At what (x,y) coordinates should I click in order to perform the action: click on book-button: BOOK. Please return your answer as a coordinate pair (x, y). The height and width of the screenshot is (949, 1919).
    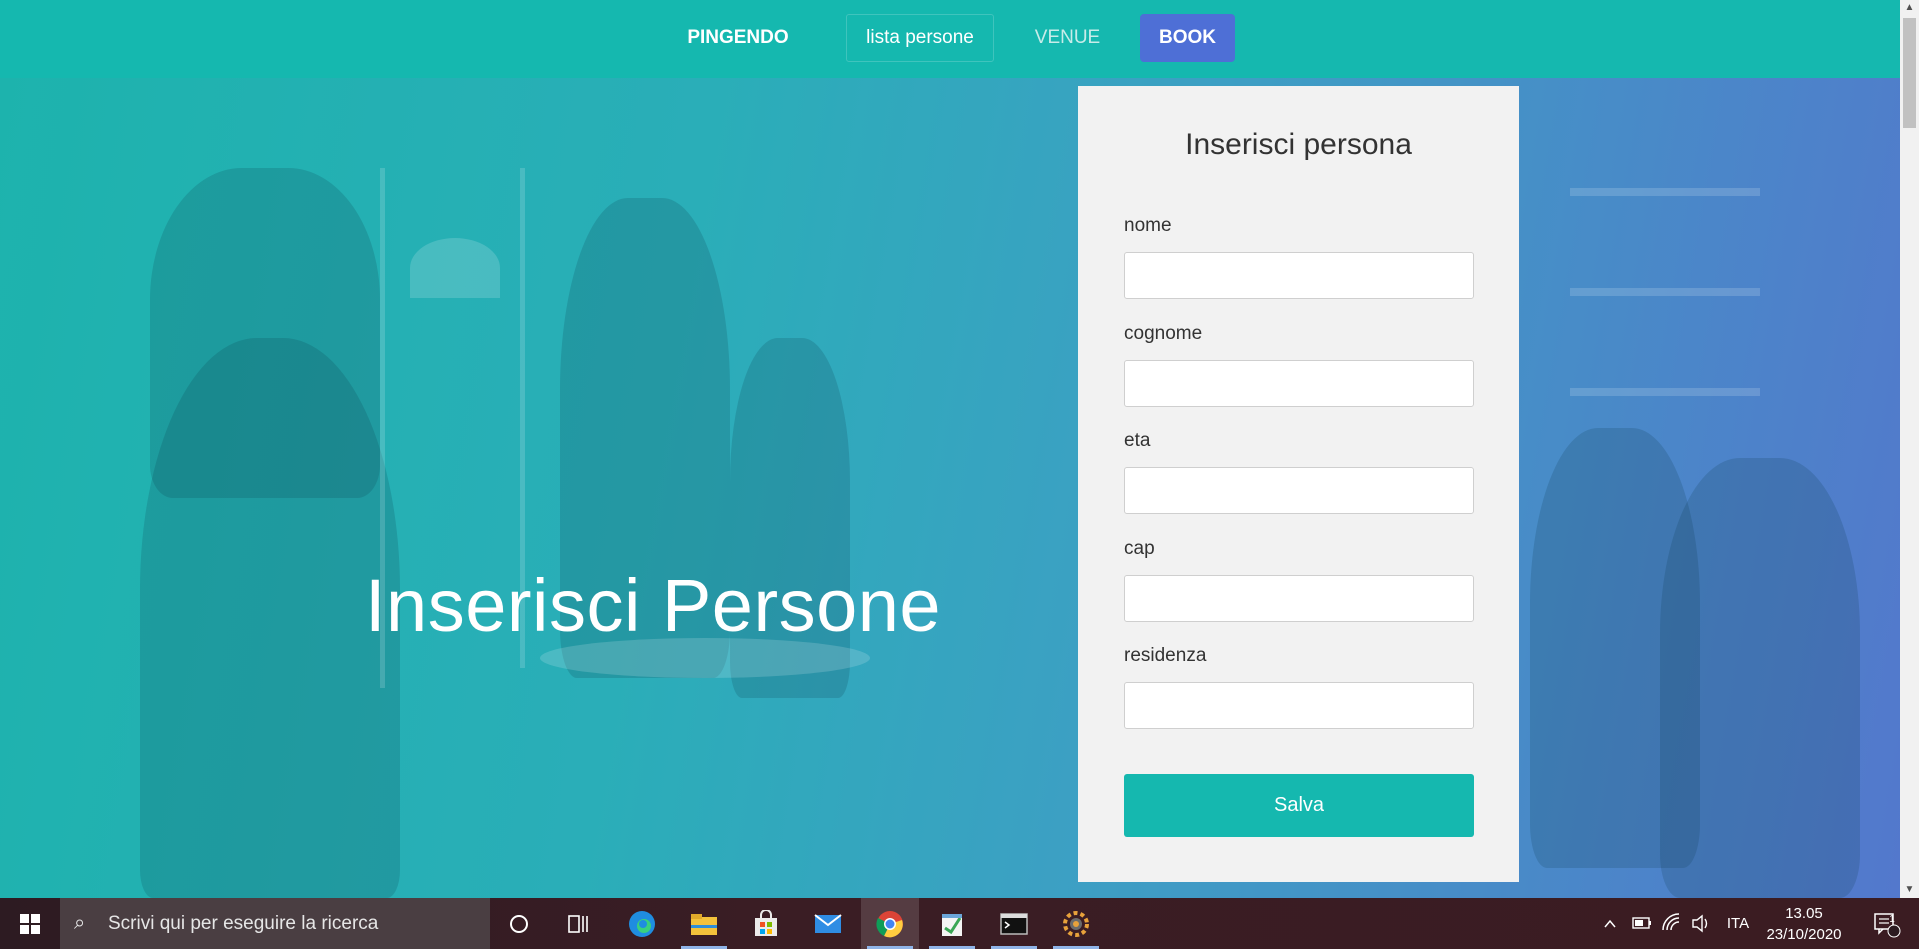
    Looking at the image, I should click on (1187, 38).